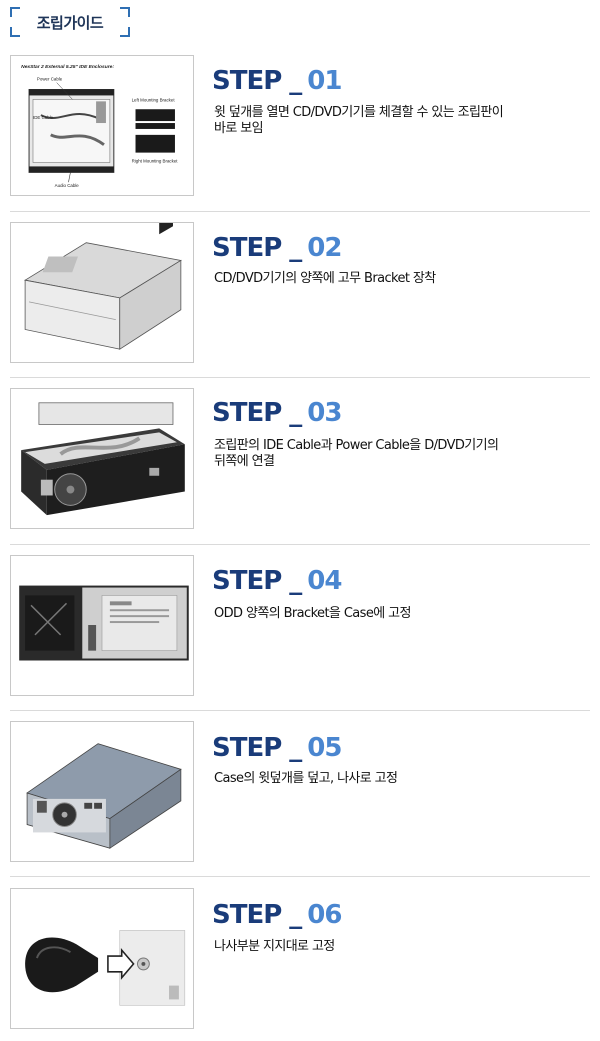 The width and height of the screenshot is (600, 1041). I want to click on figure-title: NexStar 2 External 5.25" IDE Enclosure:, so click(67, 67).